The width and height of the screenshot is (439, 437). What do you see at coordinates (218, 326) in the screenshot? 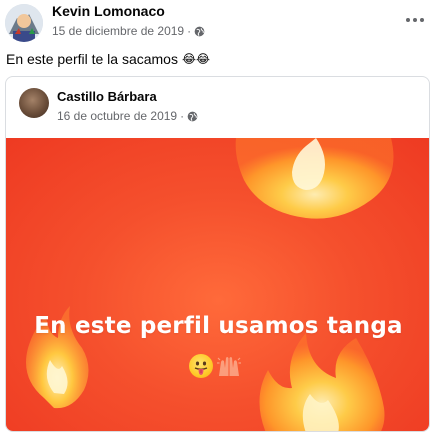
I see `banner-text: En este perfil usamos tanga` at bounding box center [218, 326].